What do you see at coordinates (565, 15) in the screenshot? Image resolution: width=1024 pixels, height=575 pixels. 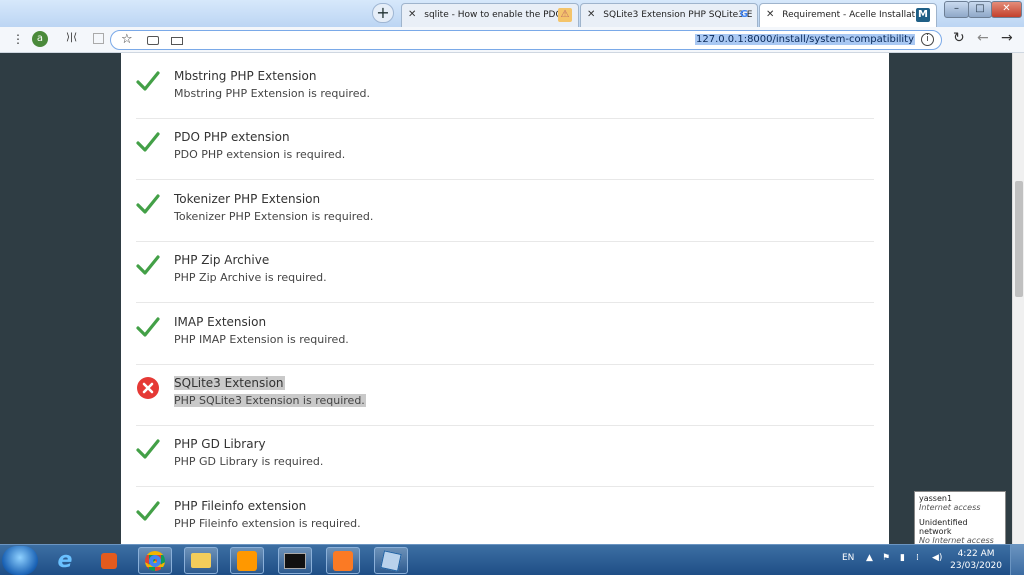 I see `pdo-favicon-icon: ⚠` at bounding box center [565, 15].